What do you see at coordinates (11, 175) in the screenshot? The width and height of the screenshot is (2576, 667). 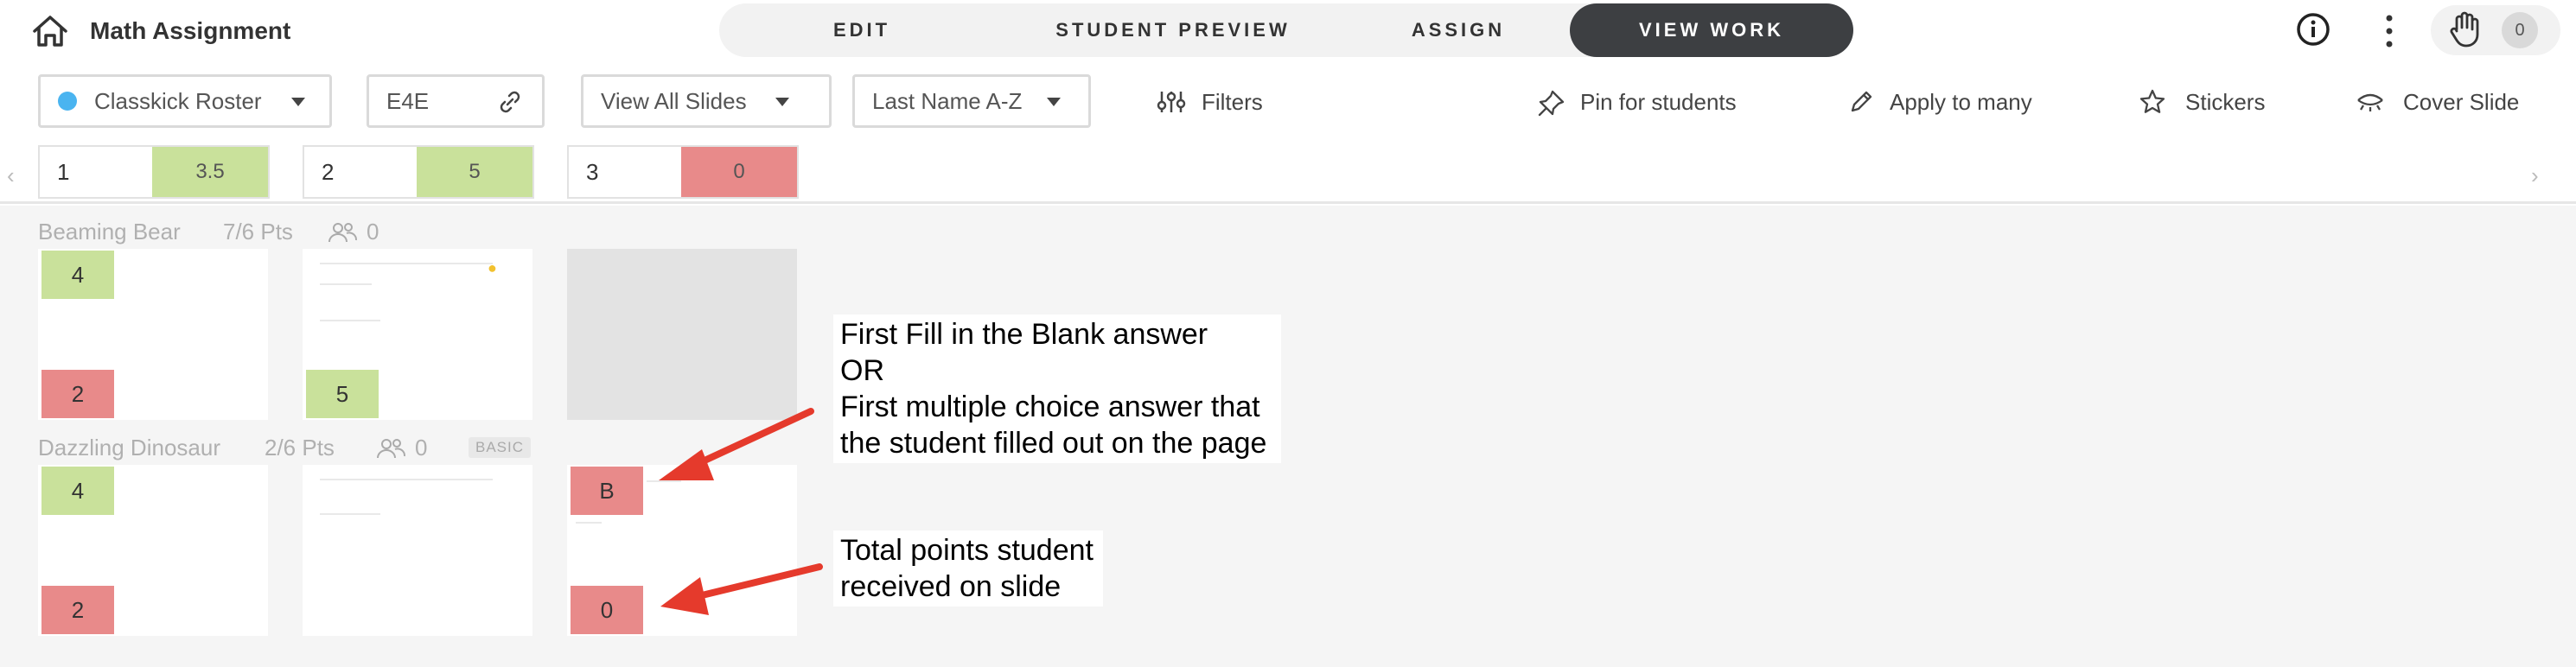 I see `scroll-left-icon: ‹` at bounding box center [11, 175].